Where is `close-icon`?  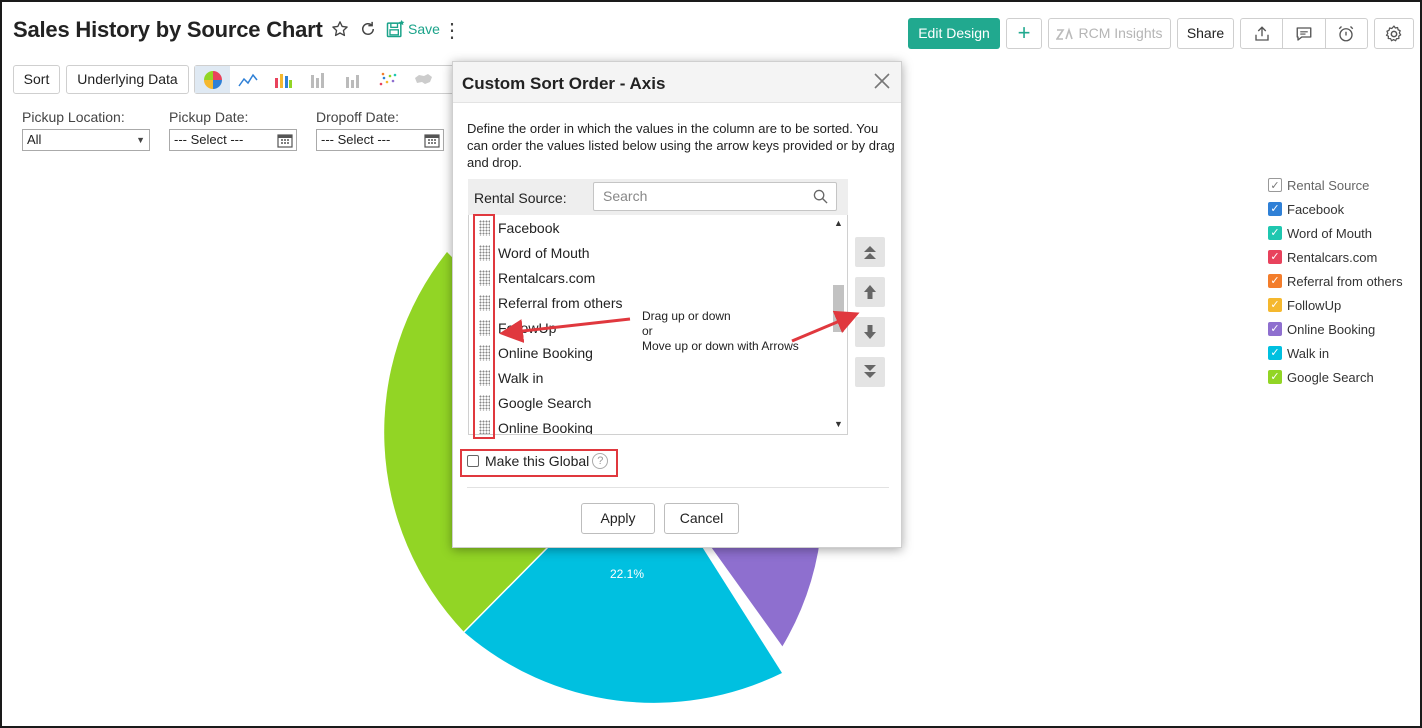 close-icon is located at coordinates (882, 81).